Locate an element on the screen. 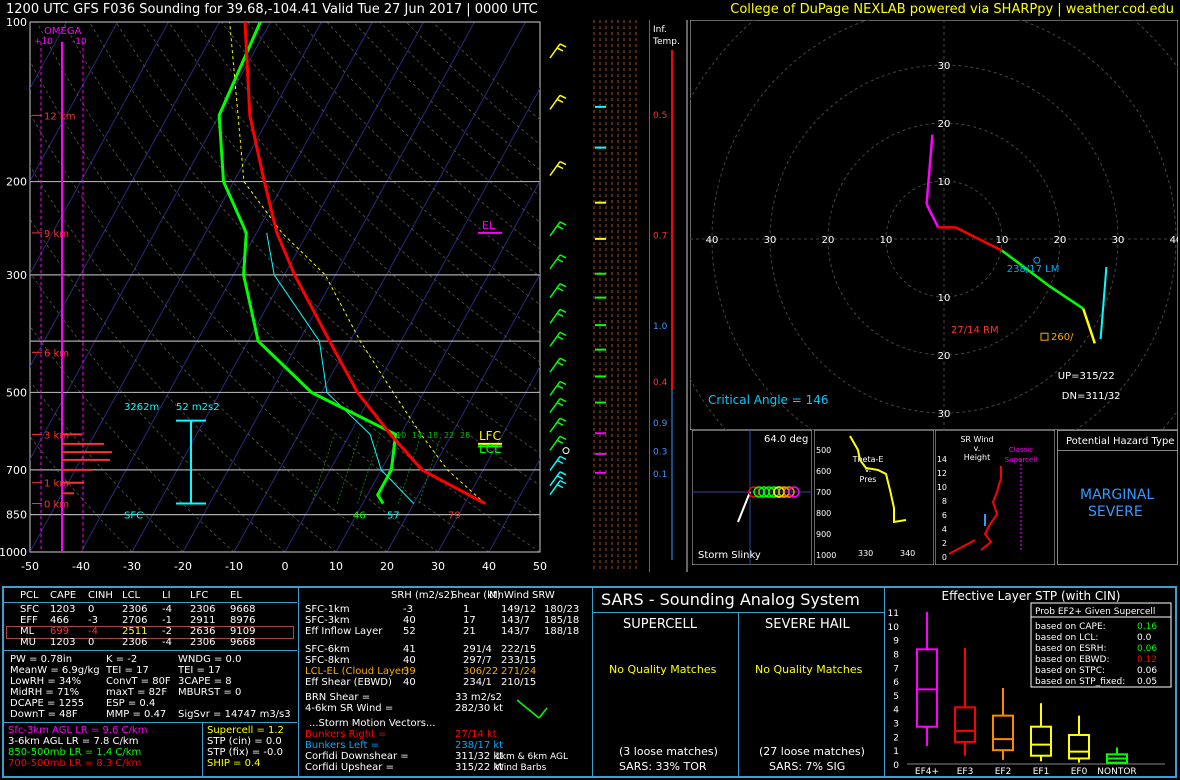 The image size is (1180, 780). temp-tick-label: 30 is located at coordinates (438, 566).